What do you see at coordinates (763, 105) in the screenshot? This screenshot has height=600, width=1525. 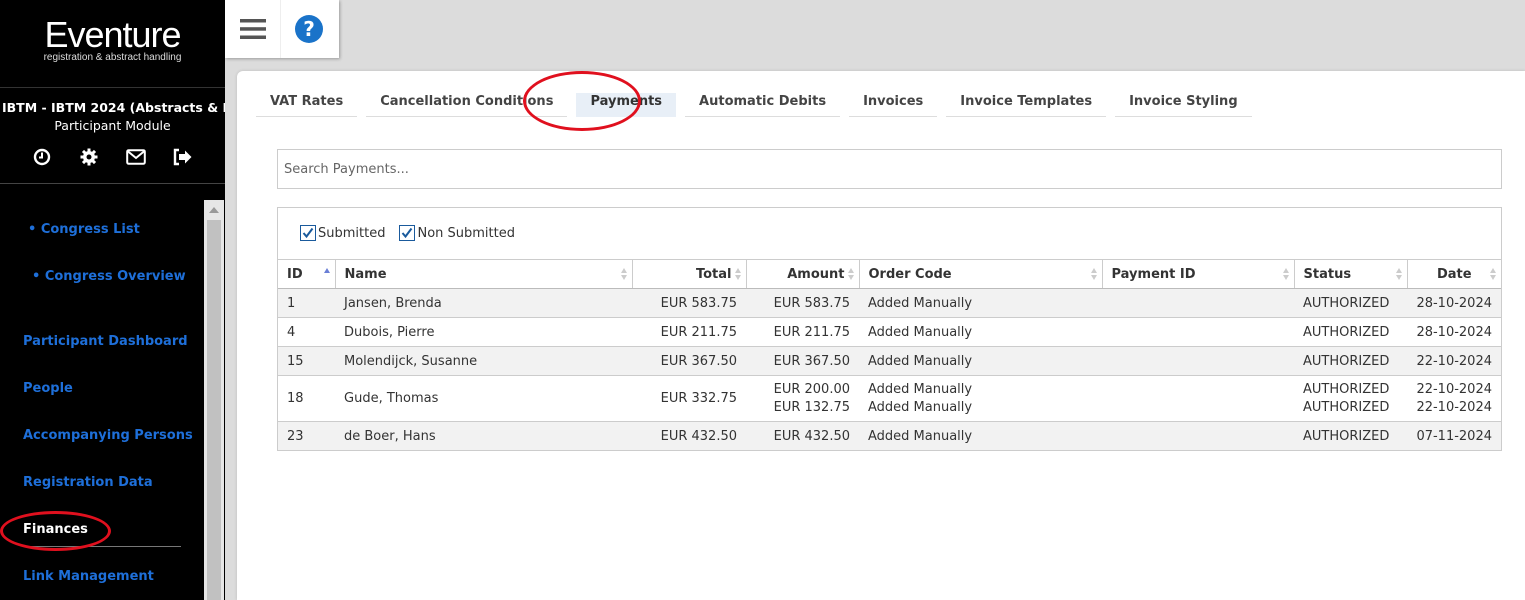 I see `tab-automatic-debits: Automatic Debits` at bounding box center [763, 105].